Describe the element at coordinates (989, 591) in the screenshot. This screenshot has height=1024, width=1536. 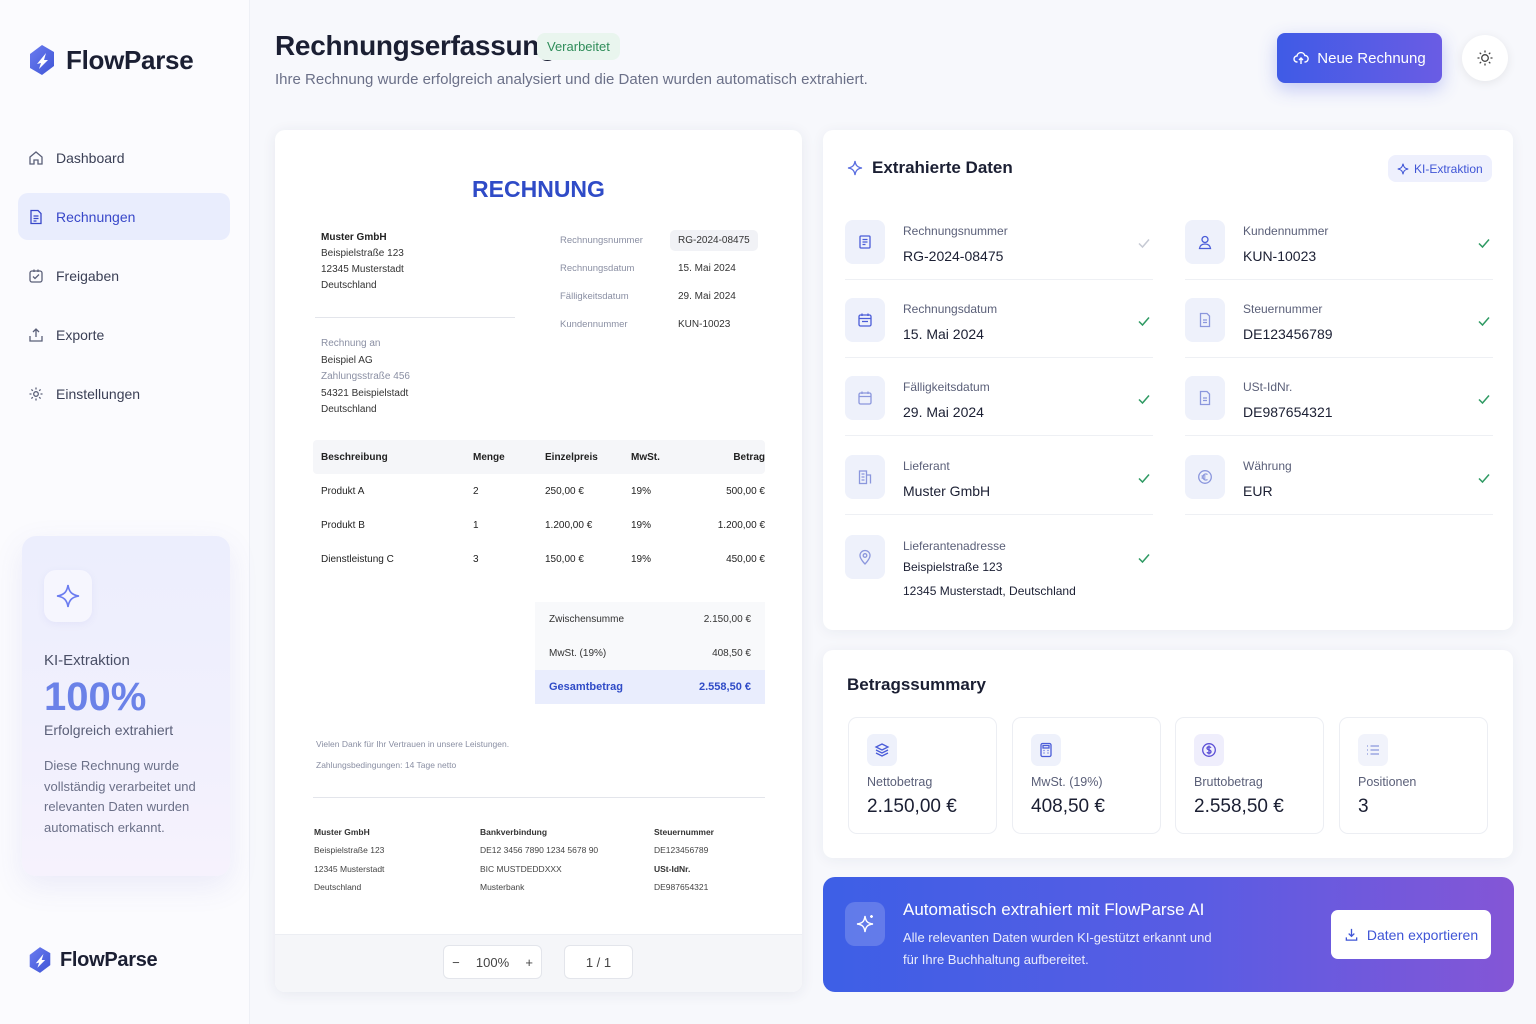
I see `address-line: 12345 Musterstadt, Deutschland` at that location.